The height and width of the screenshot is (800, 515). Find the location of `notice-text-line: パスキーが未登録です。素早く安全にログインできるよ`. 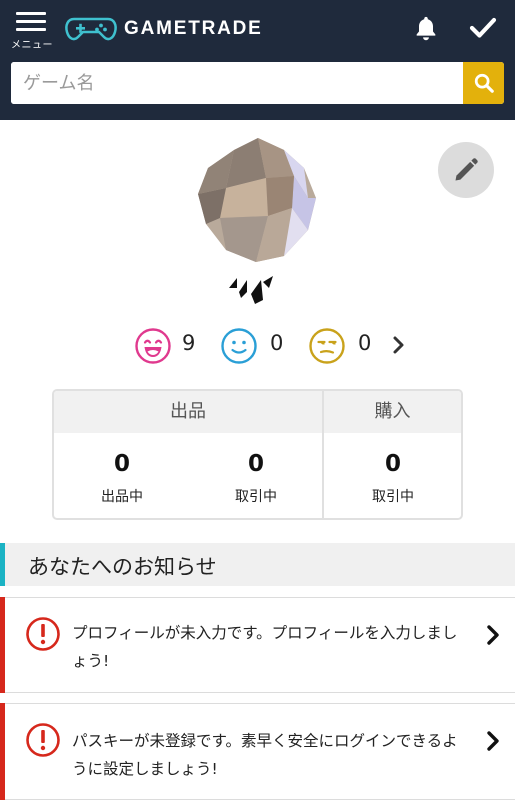

notice-text-line: パスキーが未登録です。素早く安全にログインできるよ is located at coordinates (265, 741).